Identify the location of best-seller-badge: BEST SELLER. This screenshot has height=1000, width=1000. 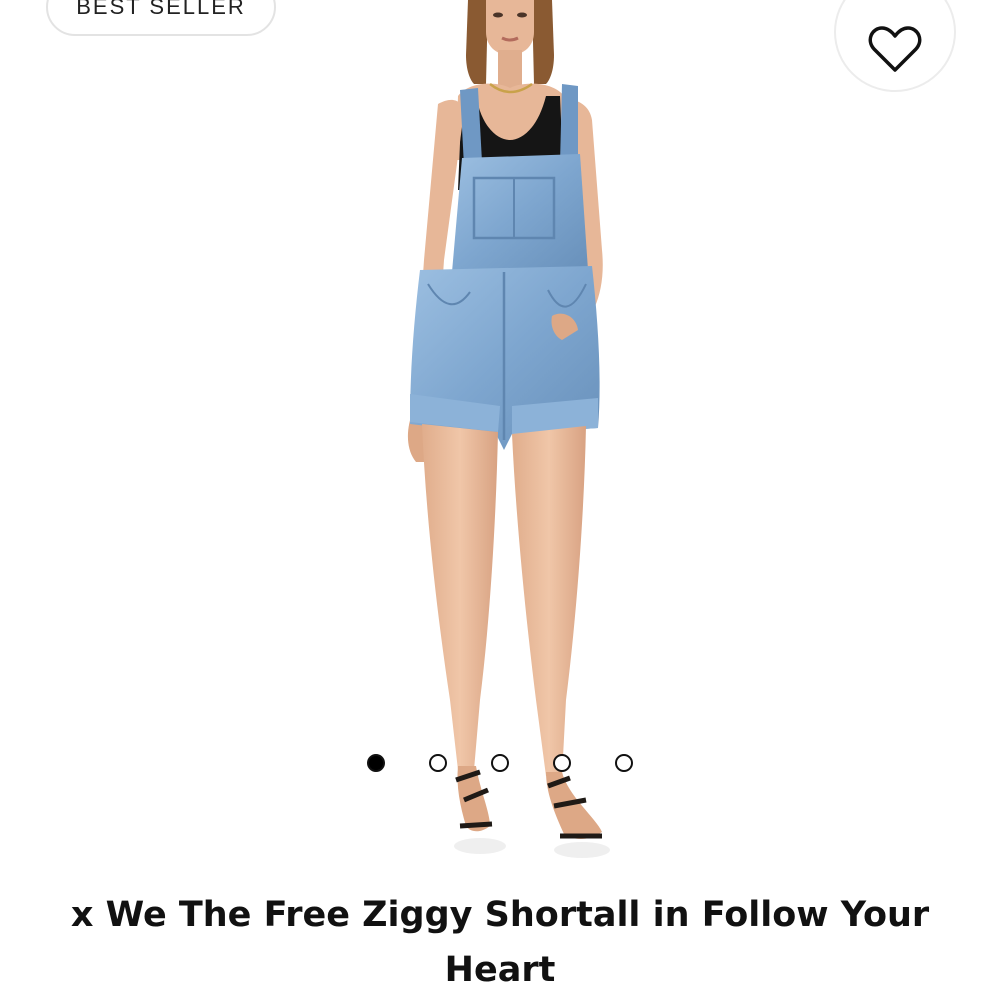
(161, 18).